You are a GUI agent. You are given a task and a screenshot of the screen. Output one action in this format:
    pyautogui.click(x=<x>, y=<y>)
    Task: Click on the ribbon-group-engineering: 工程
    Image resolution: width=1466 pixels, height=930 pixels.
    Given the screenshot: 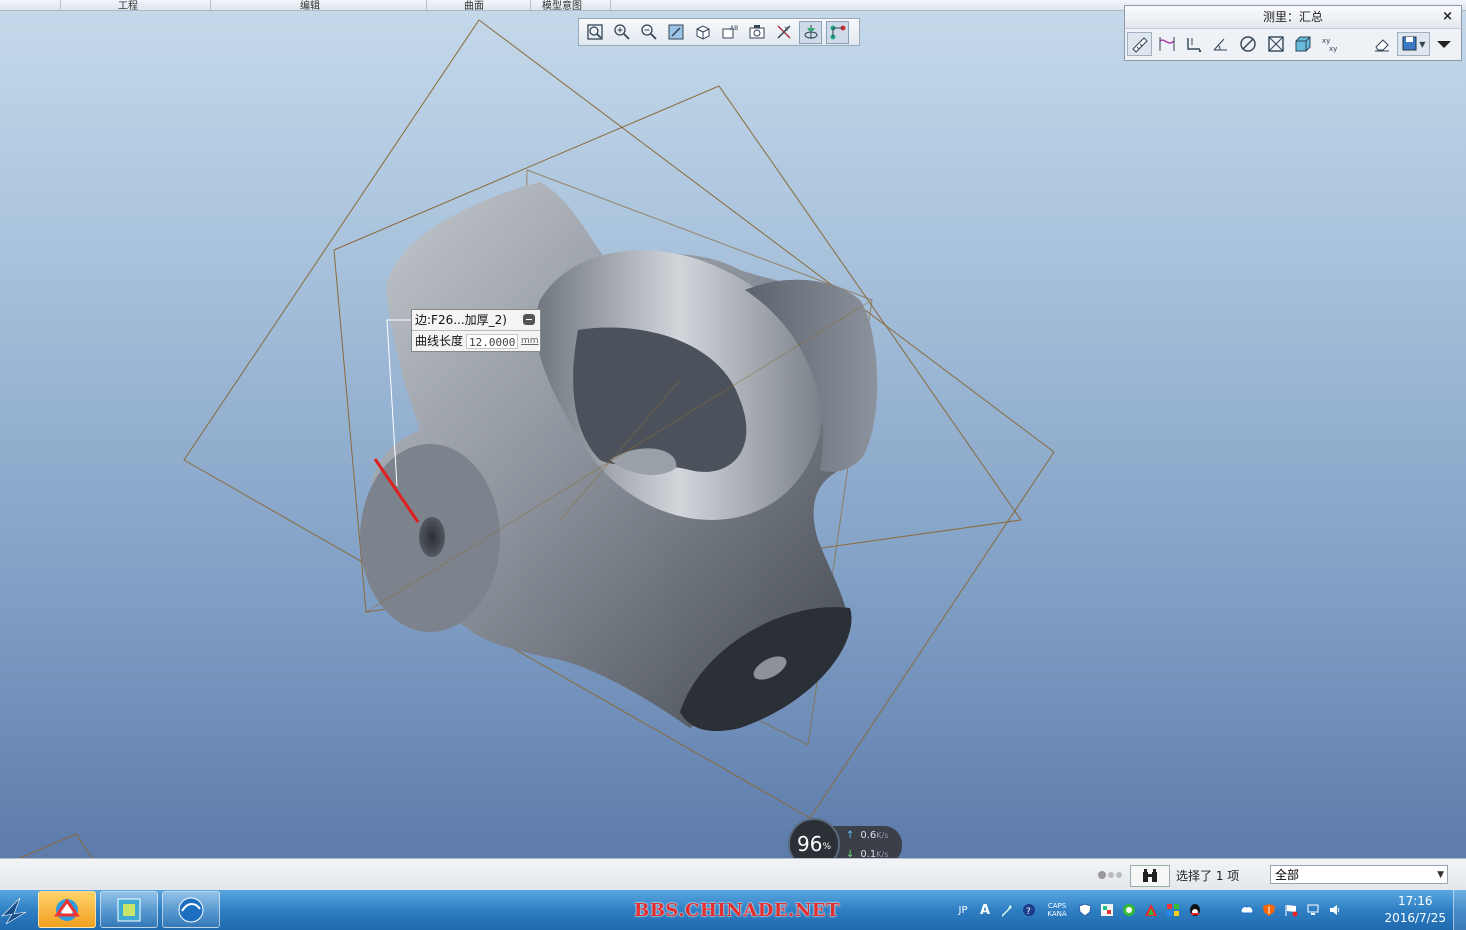 What is the action you would take?
    pyautogui.click(x=128, y=6)
    